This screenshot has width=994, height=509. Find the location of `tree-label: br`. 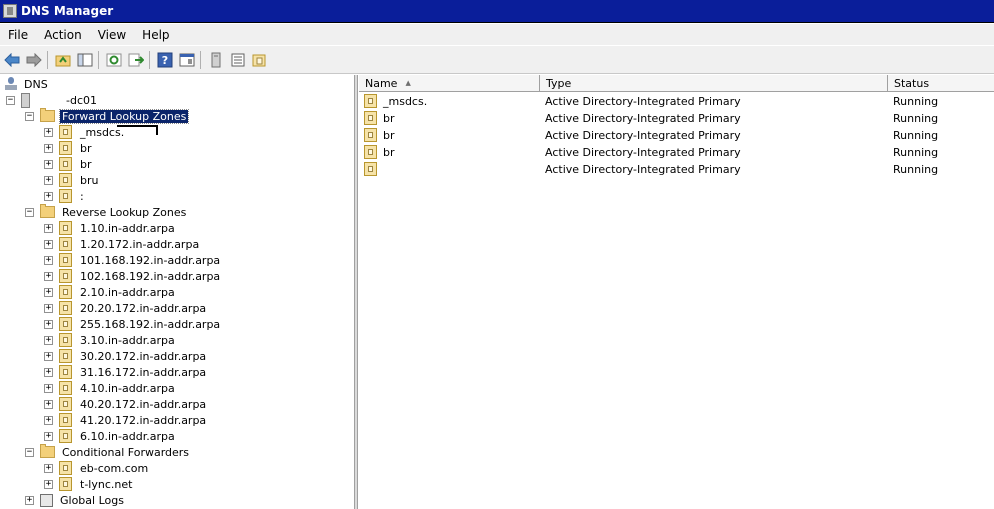

tree-label: br is located at coordinates (86, 148).